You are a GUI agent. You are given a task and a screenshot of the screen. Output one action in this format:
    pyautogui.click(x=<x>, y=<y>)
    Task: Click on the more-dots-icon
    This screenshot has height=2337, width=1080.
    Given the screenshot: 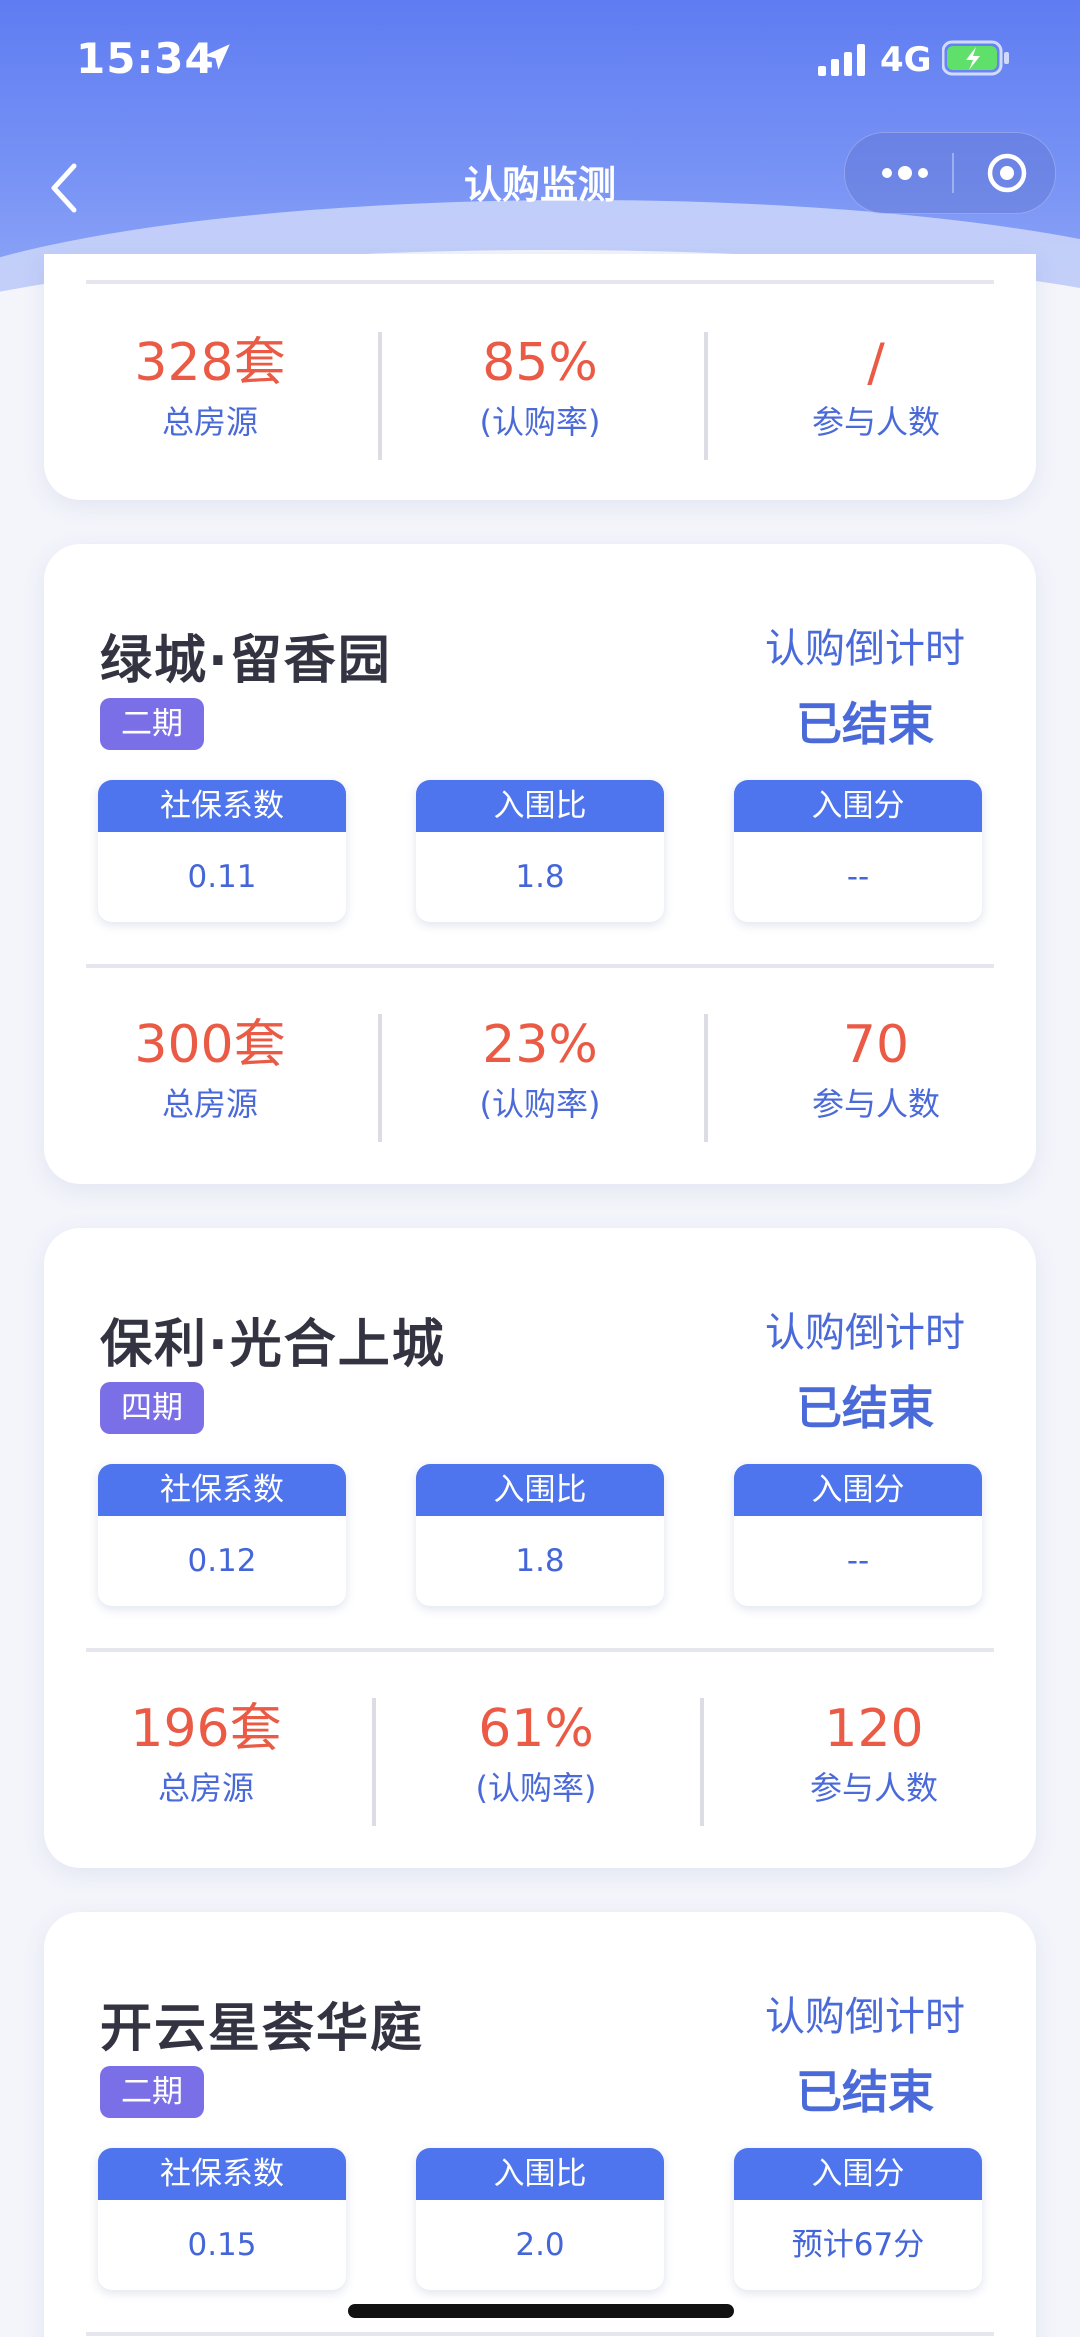 What is the action you would take?
    pyautogui.click(x=905, y=173)
    